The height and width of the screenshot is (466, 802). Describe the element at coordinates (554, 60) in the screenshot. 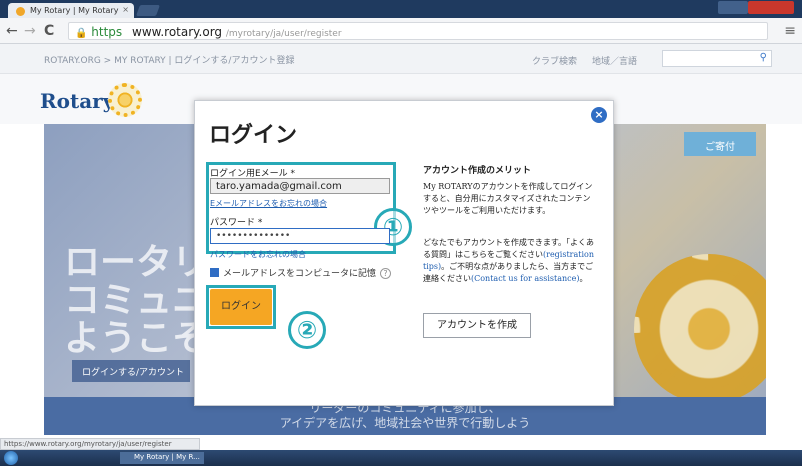

I see `club-search-link: クラブ検索` at that location.